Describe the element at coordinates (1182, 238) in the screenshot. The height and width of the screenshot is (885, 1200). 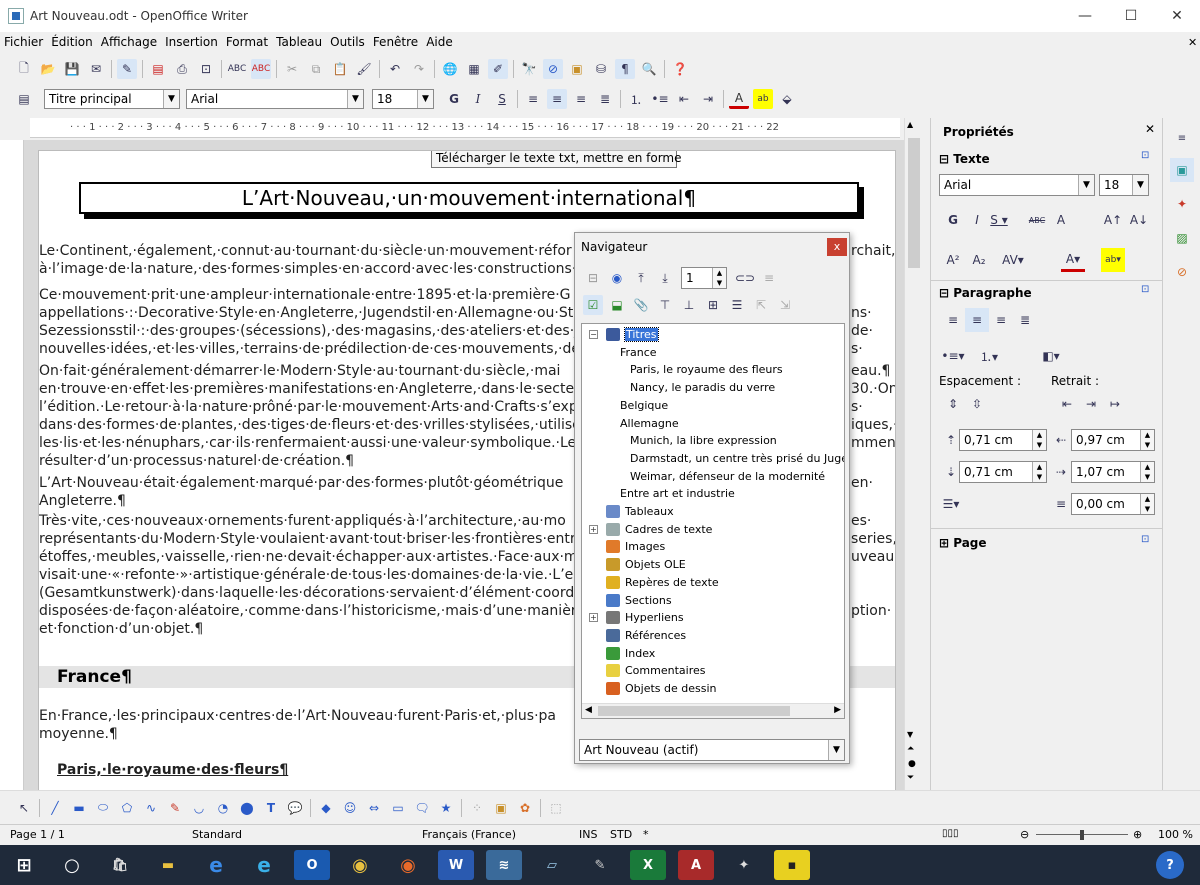
I see `gallery-tab-icon: ▨` at that location.